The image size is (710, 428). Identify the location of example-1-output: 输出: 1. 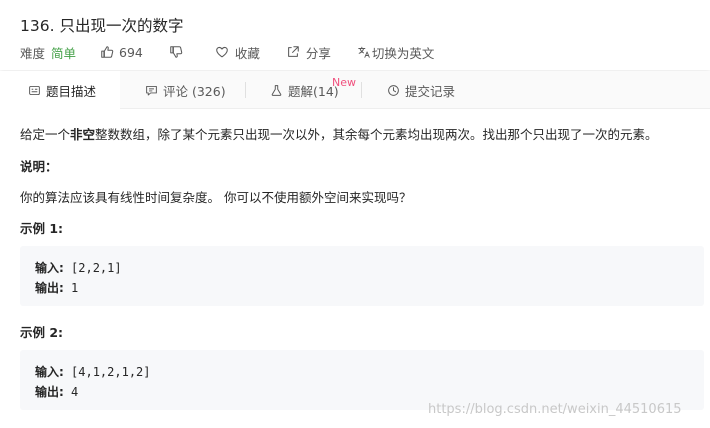
(56, 287).